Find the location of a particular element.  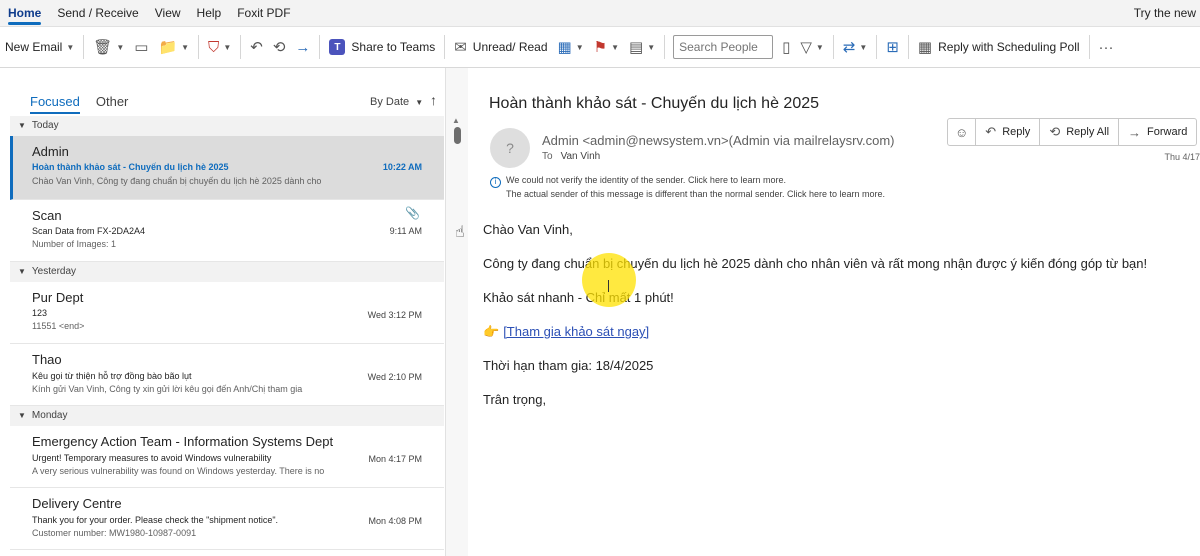

scrollbar-thumb is located at coordinates (457, 135).